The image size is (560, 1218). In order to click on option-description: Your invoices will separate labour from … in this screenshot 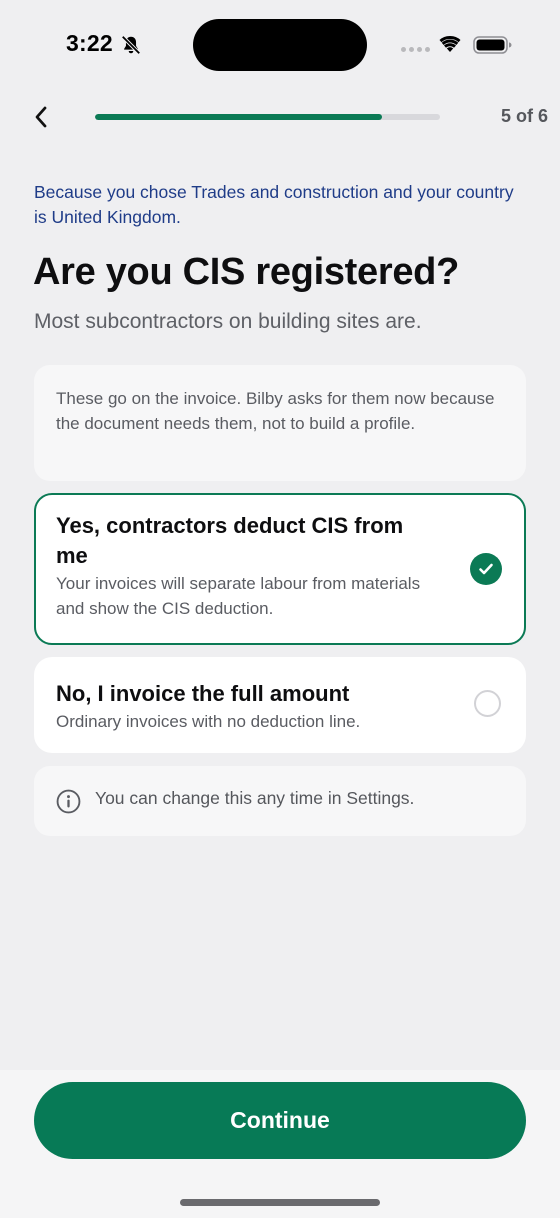, I will do `click(238, 596)`.